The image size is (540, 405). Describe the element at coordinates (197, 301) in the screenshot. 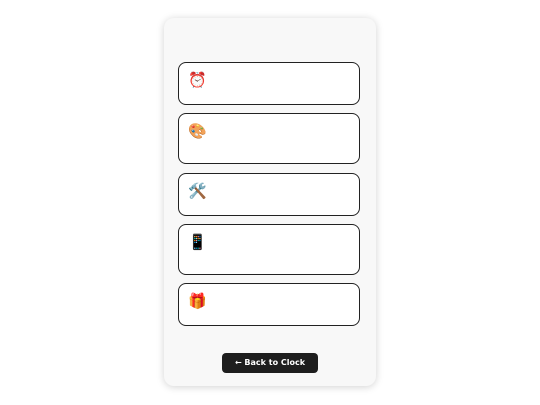

I see `gift-icon: 🎁` at that location.